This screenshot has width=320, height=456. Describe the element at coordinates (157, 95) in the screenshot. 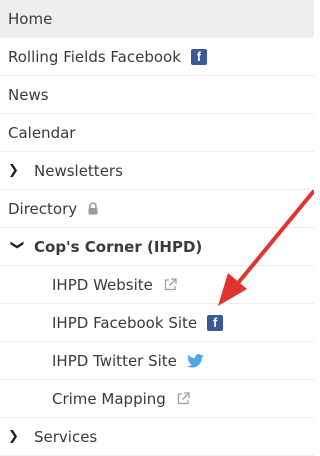

I see `menu-item-news: News` at that location.